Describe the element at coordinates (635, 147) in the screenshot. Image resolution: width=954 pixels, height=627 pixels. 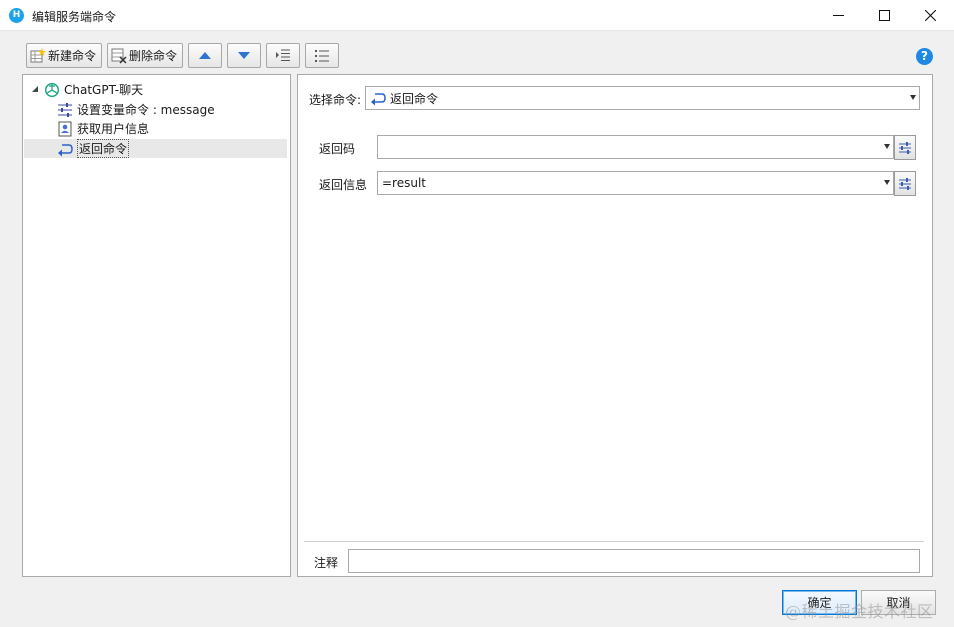
I see `return-code-input` at that location.